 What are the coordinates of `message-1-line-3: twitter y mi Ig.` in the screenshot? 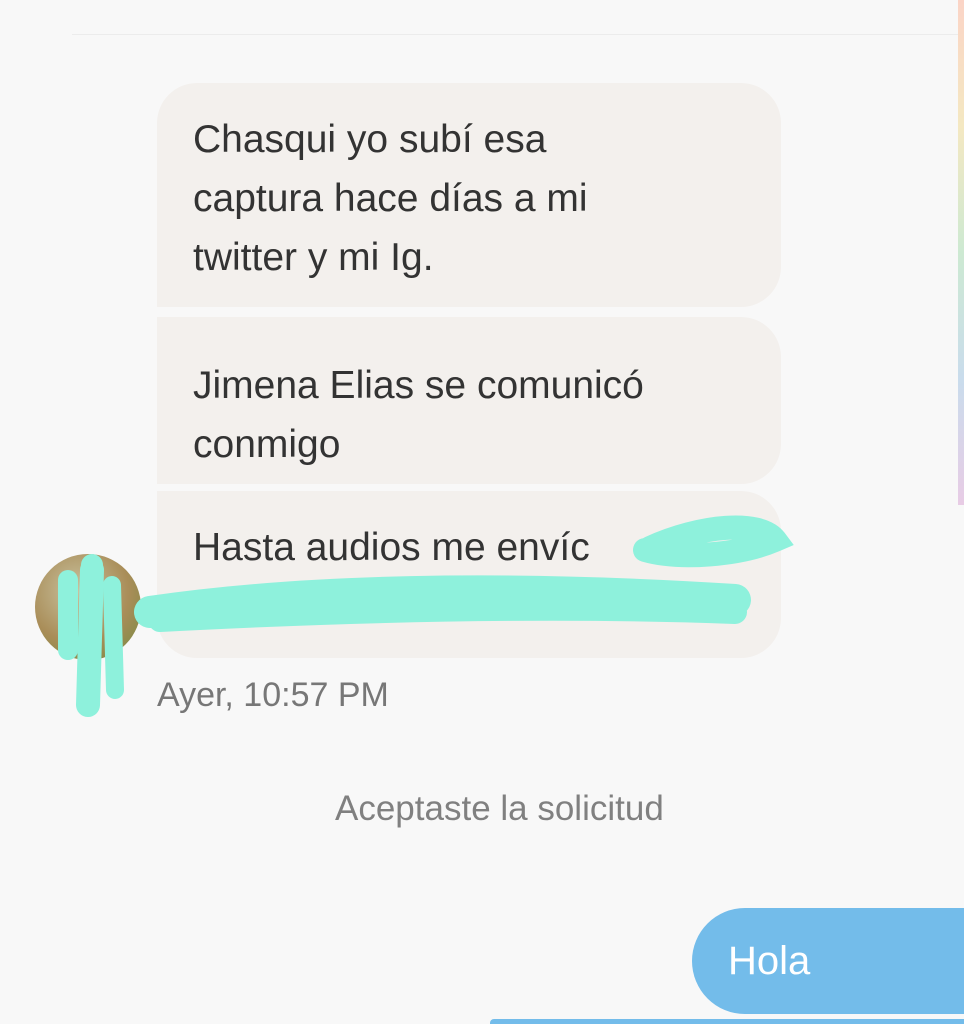 It's located at (313, 257).